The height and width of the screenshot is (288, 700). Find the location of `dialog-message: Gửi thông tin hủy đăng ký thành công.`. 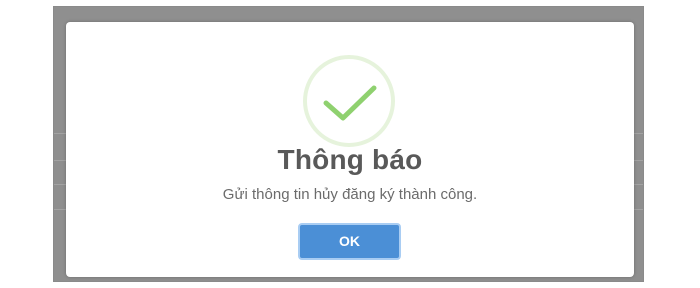

dialog-message: Gửi thông tin hủy đăng ký thành công. is located at coordinates (350, 194).